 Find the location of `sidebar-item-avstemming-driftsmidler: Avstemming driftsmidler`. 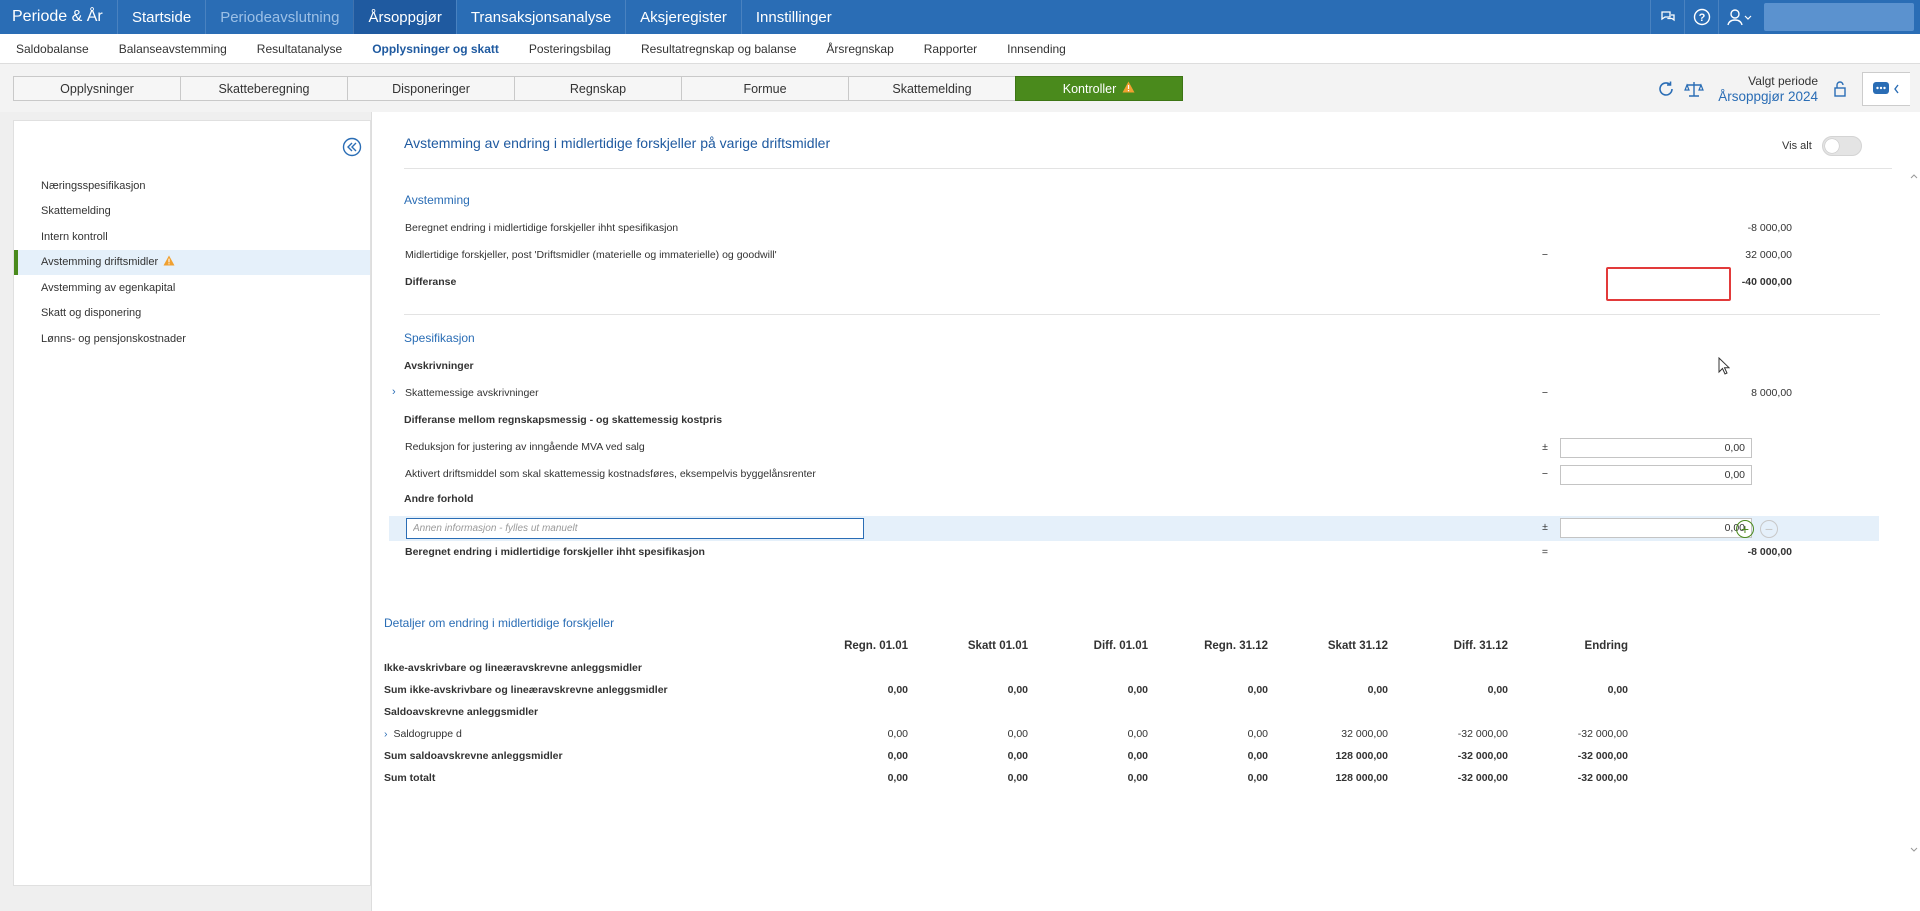

sidebar-item-avstemming-driftsmidler: Avstemming driftsmidler is located at coordinates (192, 262).